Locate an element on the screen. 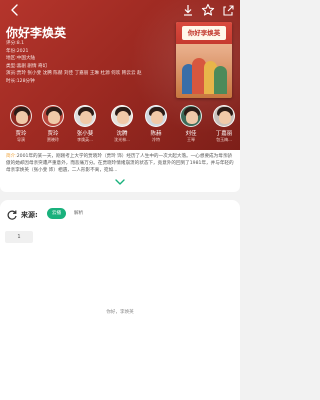 The image size is (320, 400). source-label: 来源: is located at coordinates (29, 215).